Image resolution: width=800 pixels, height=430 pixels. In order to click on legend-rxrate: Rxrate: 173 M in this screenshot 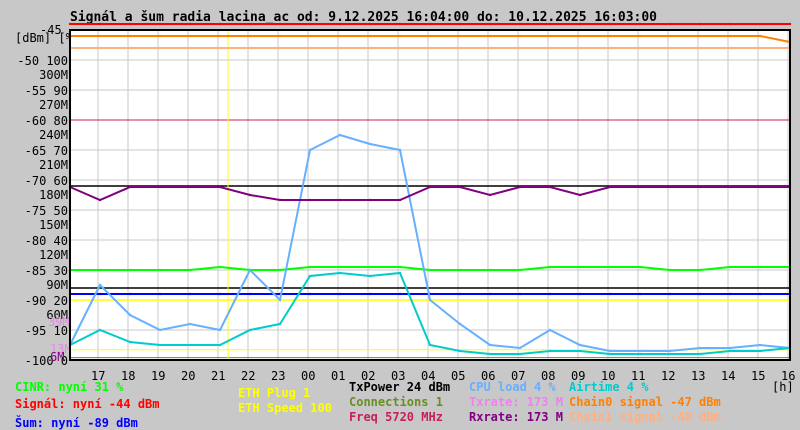, I will do `click(516, 417)`.